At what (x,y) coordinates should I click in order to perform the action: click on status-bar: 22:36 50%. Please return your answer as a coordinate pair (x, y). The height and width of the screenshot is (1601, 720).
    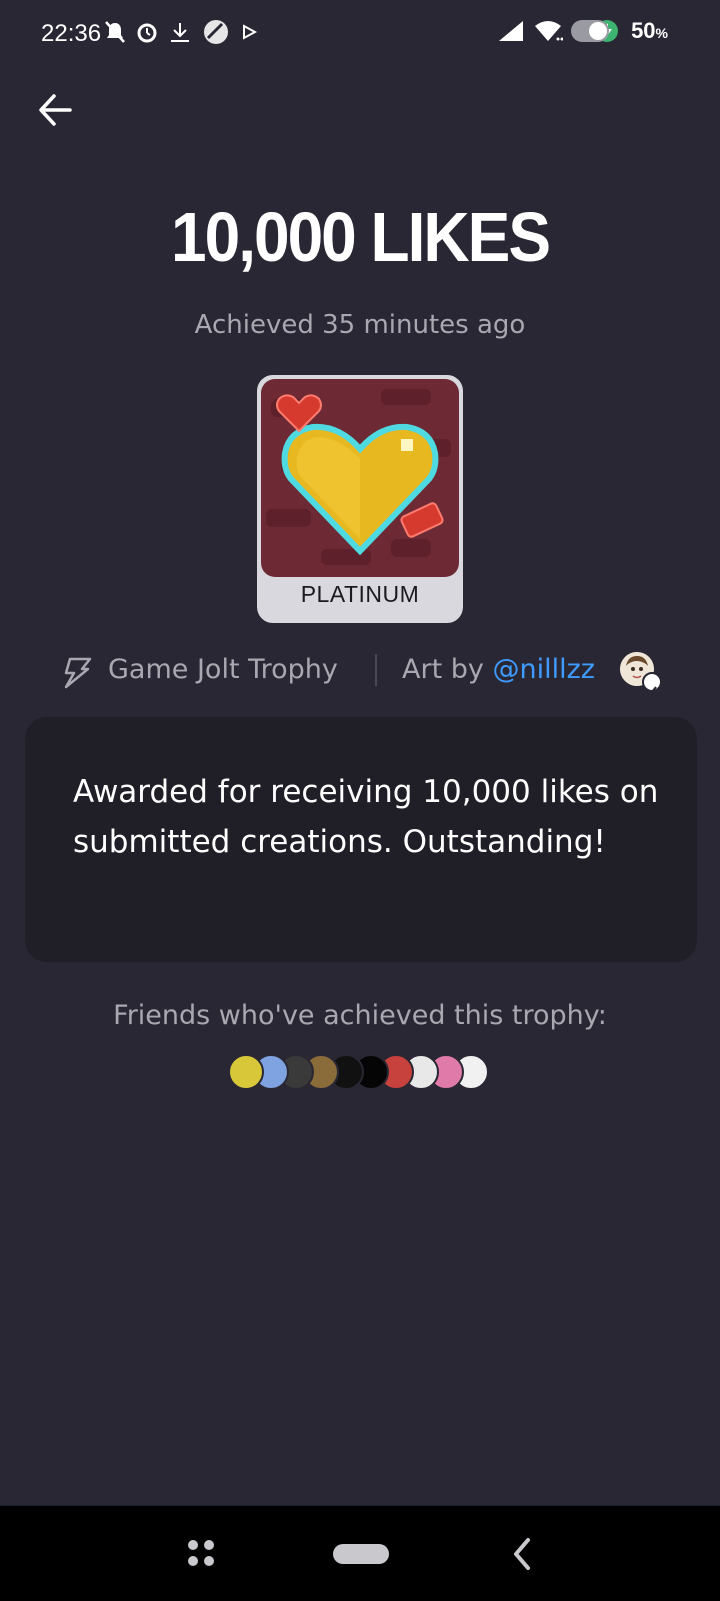
    Looking at the image, I should click on (360, 35).